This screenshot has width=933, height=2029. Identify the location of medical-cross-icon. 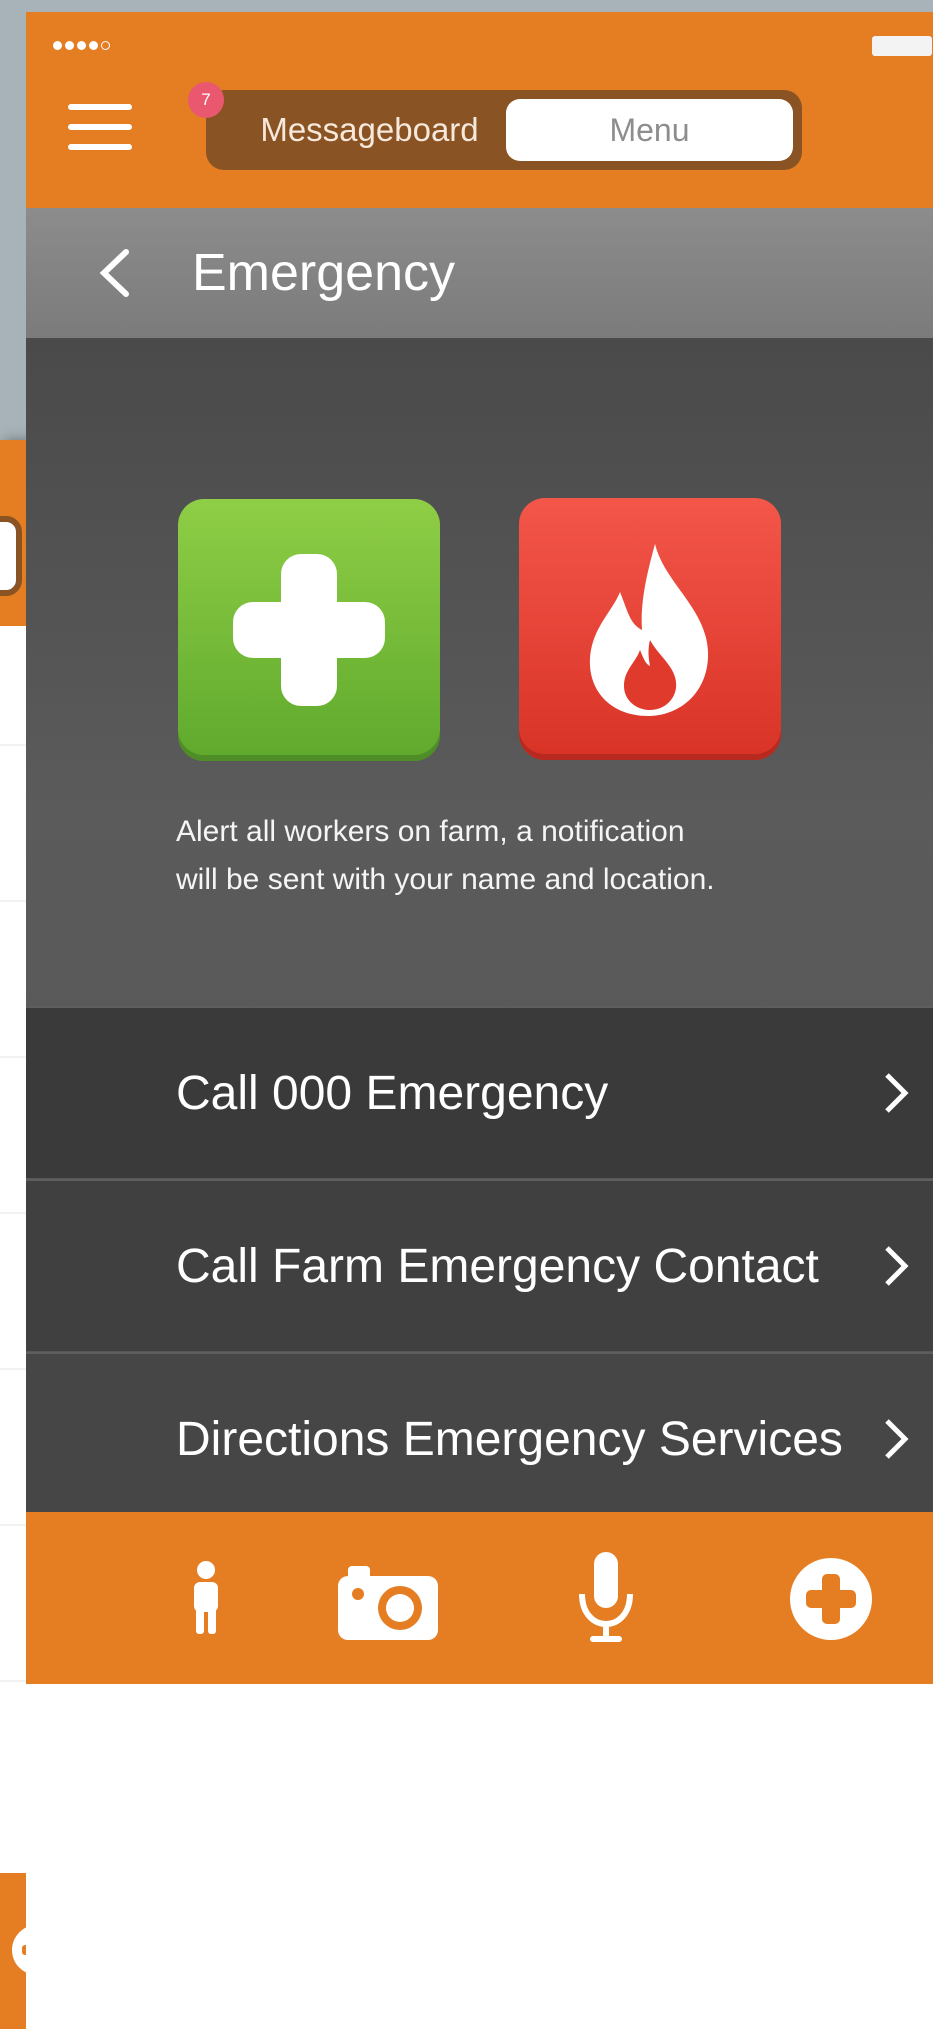
(309, 630).